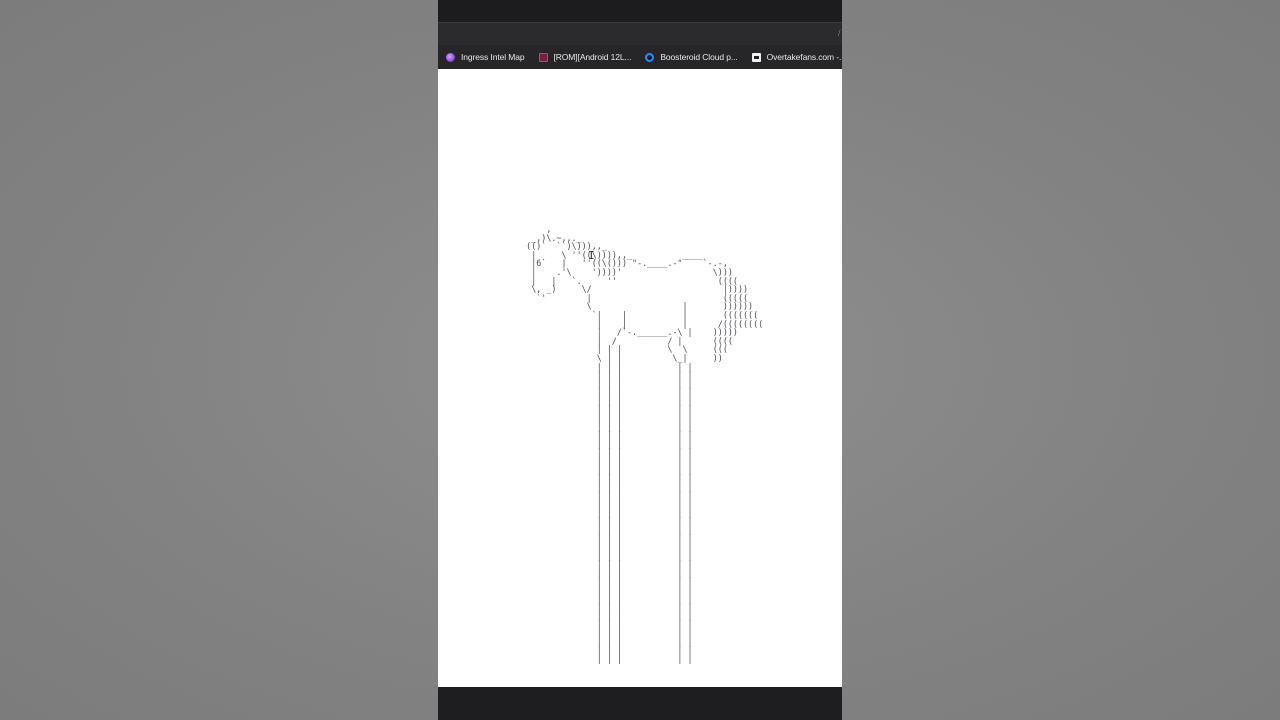 This screenshot has height=720, width=1280. I want to click on bottom-taskbar, so click(640, 703).